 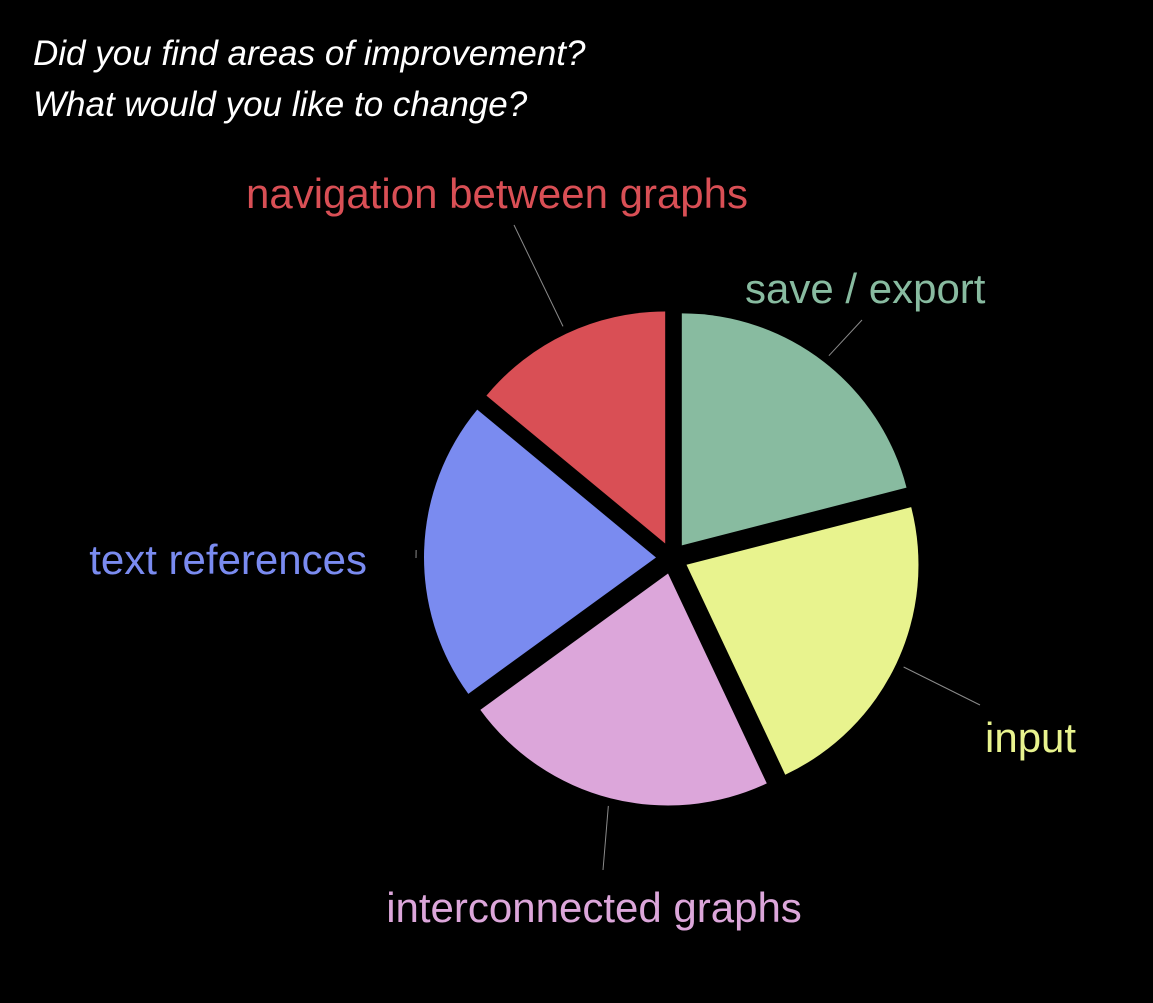 What do you see at coordinates (594, 907) in the screenshot?
I see `slice-label: interconnected graphs` at bounding box center [594, 907].